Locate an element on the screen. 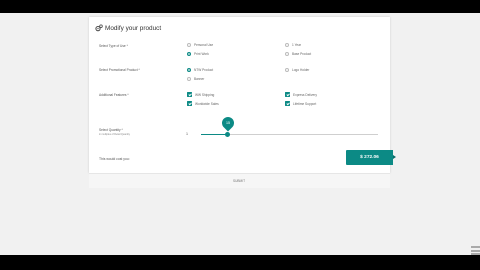 This screenshot has height=270, width=480. cost-label: This would cost you: is located at coordinates (114, 159).